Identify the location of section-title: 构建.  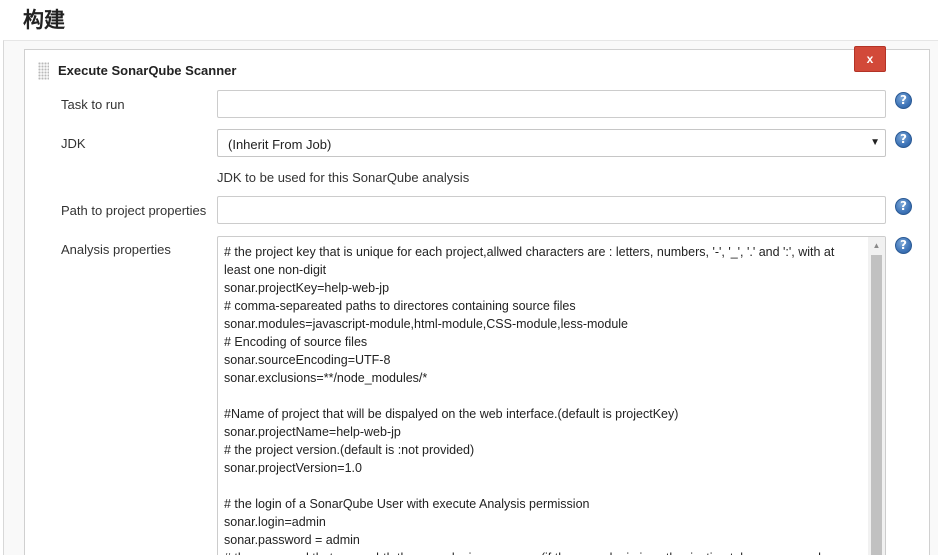
(44, 20).